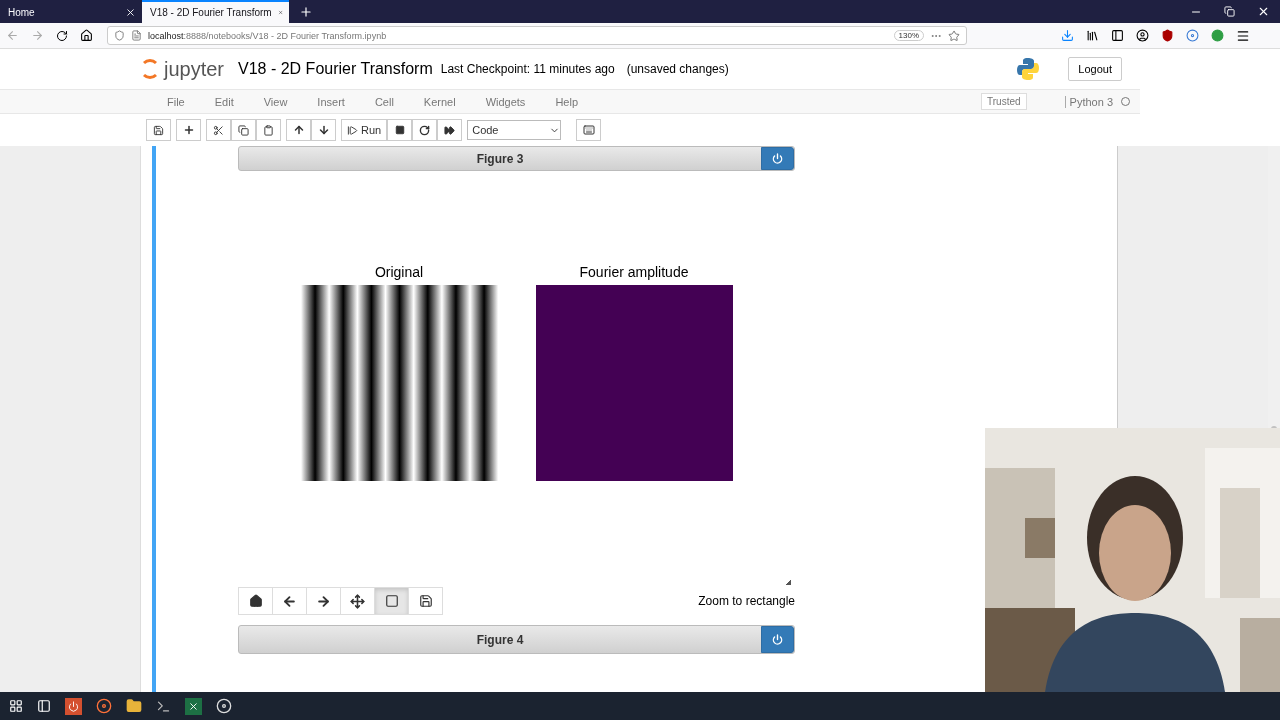 Image resolution: width=1280 pixels, height=720 pixels. I want to click on move-down-button, so click(323, 130).